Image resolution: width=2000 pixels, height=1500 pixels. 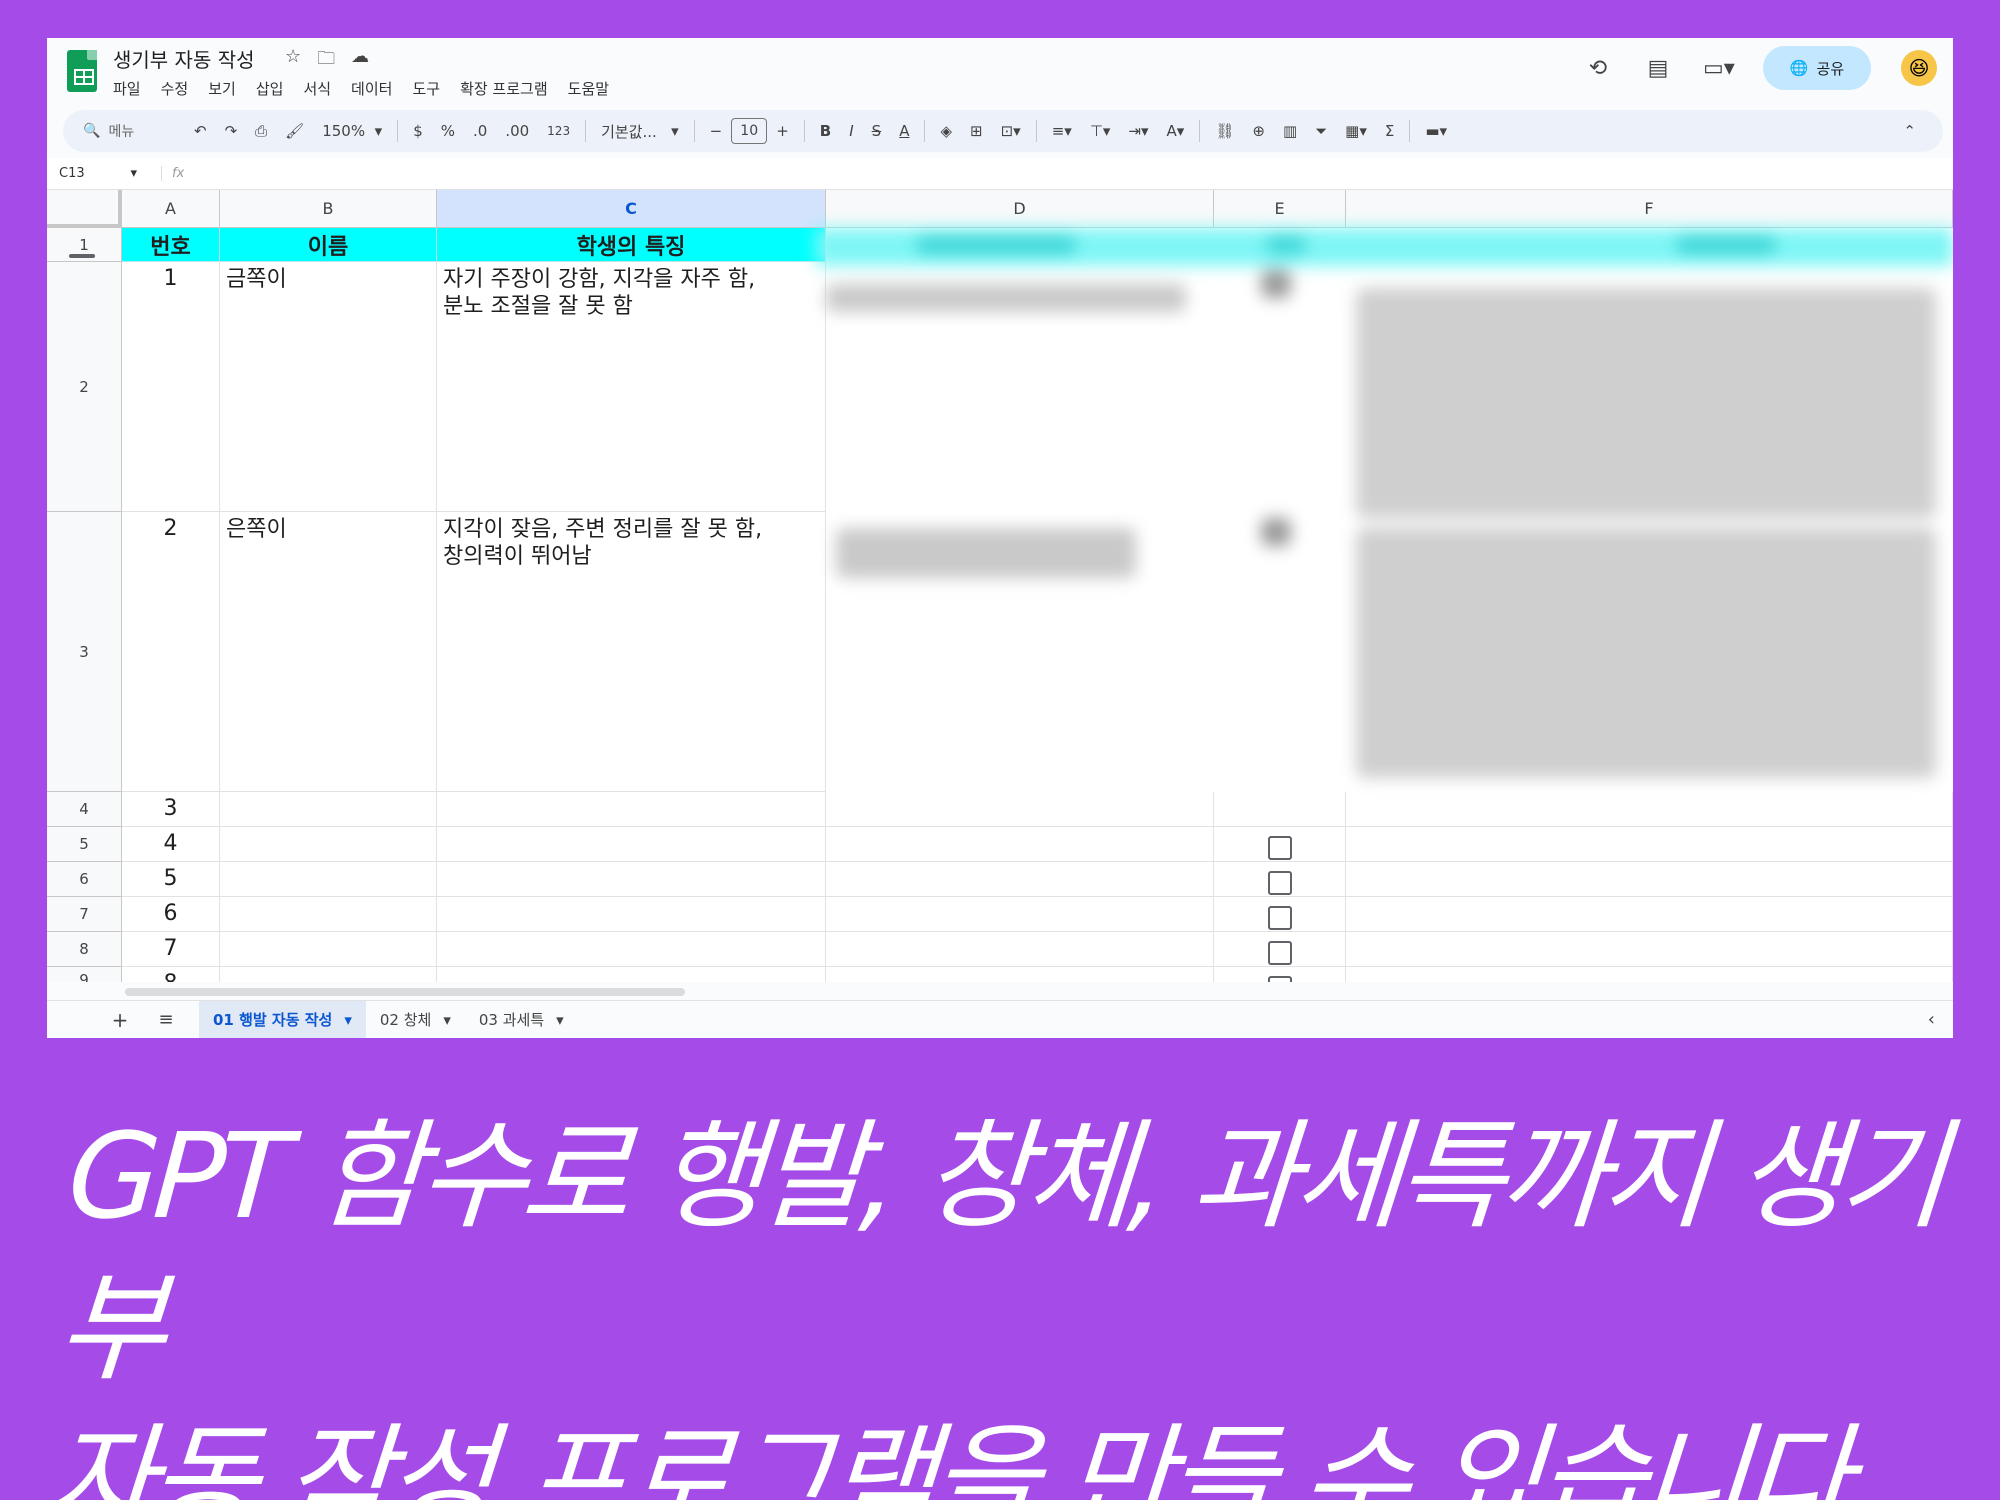 I want to click on borders-icon: ⊞, so click(x=976, y=131).